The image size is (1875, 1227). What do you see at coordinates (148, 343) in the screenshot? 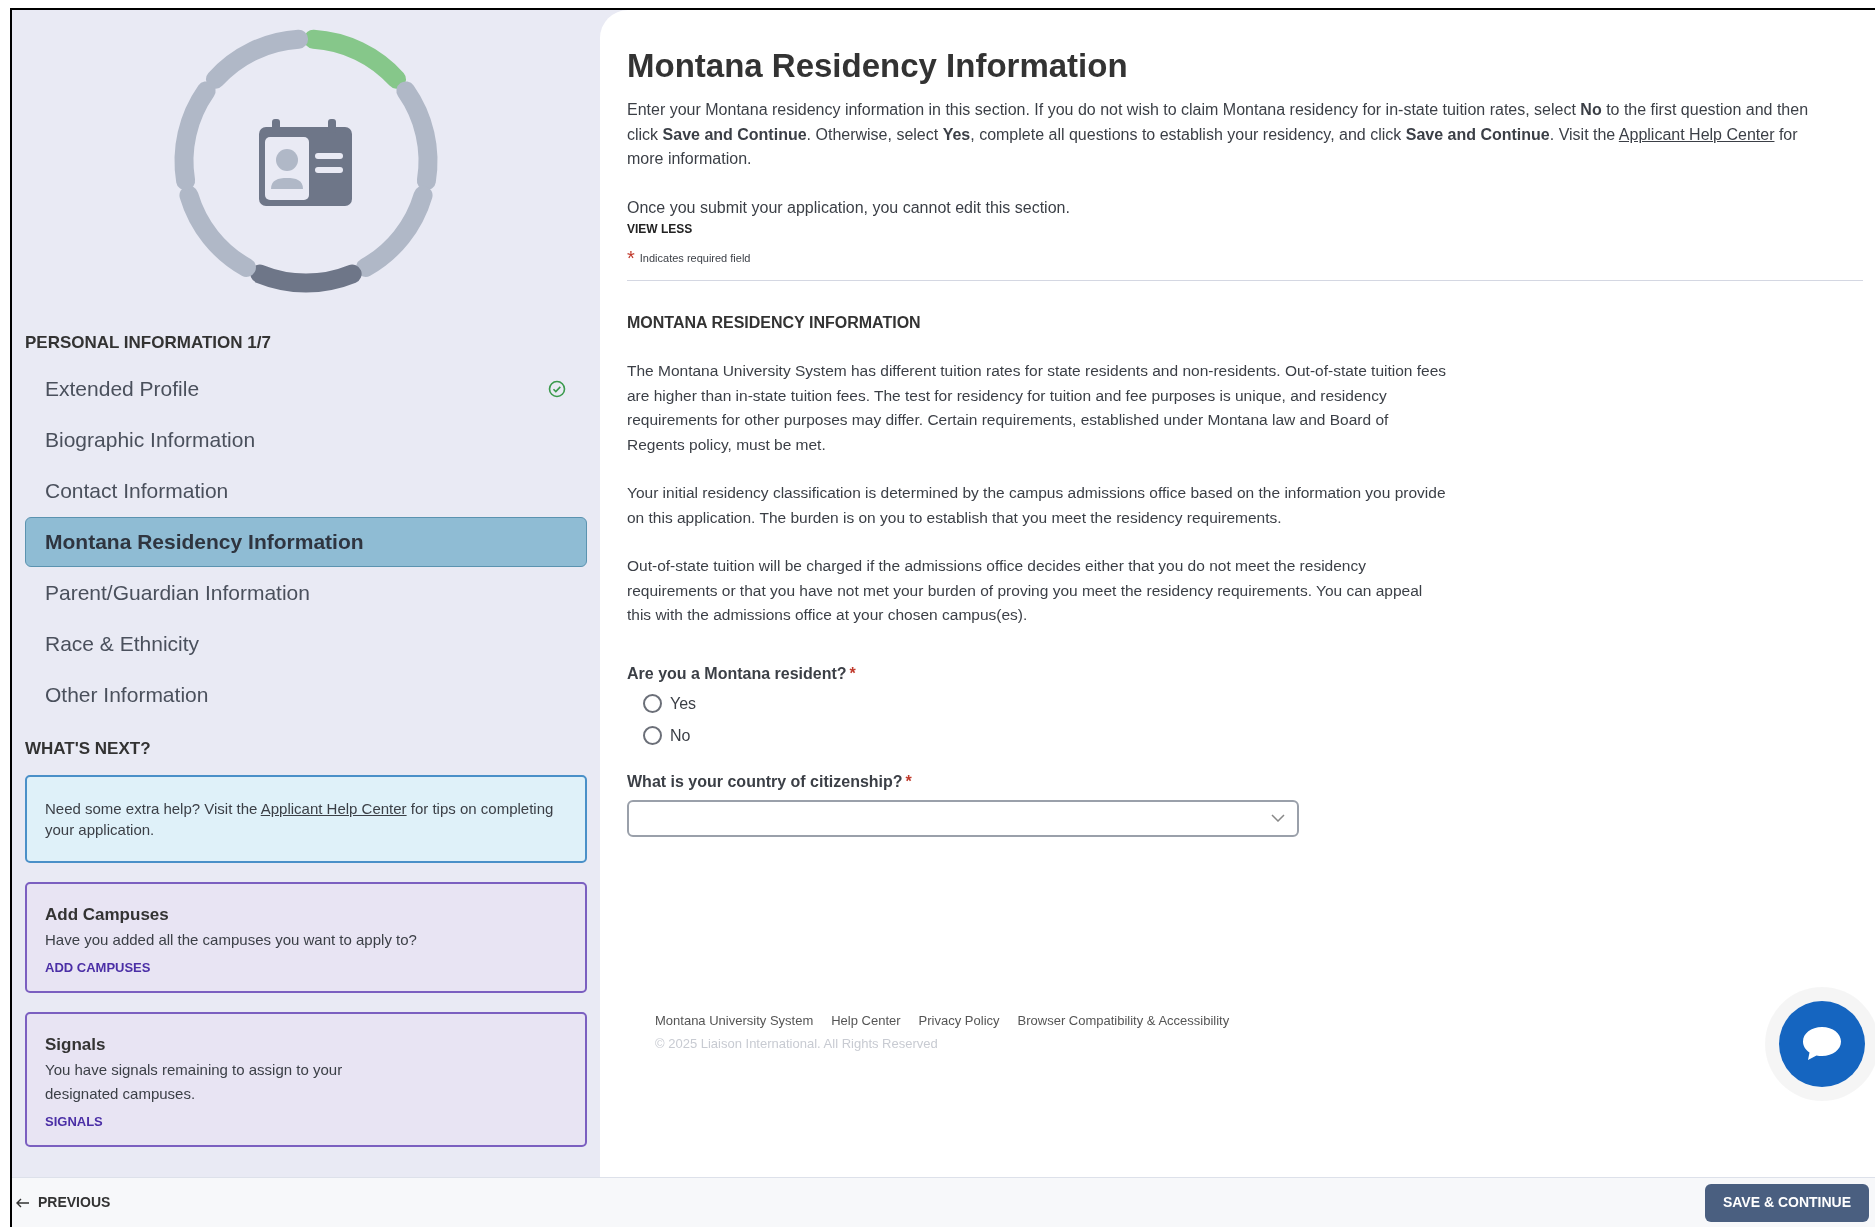
I see `section-heading: PERSONAL INFORMATION 1/7` at bounding box center [148, 343].